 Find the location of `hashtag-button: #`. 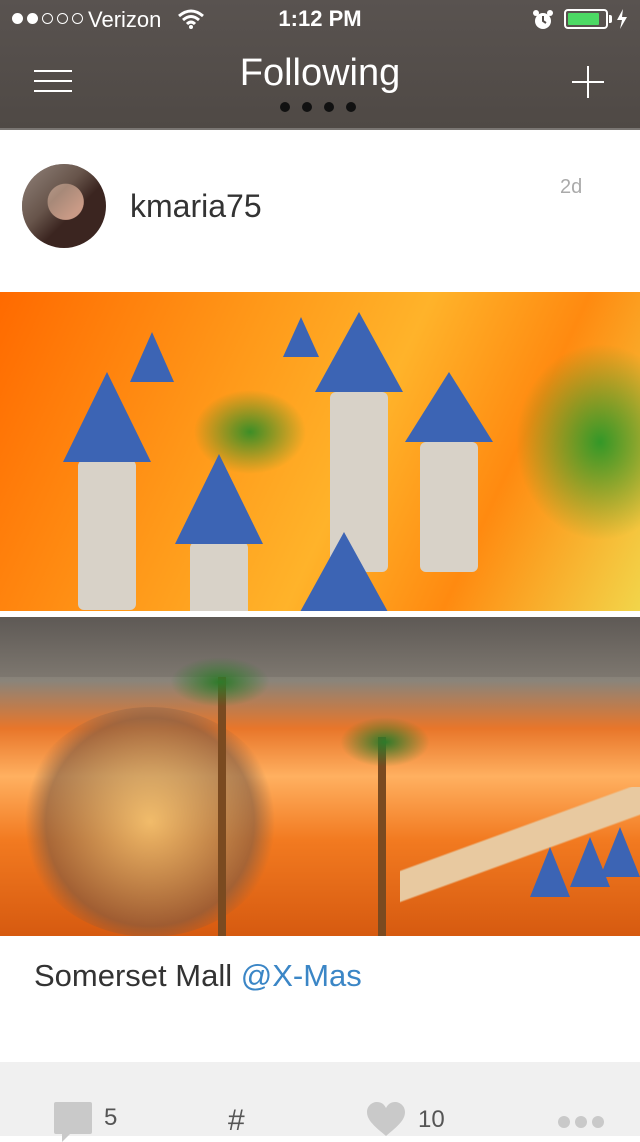

hashtag-button: # is located at coordinates (236, 1121).